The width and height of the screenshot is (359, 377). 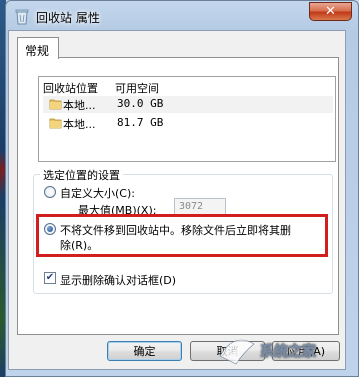 I want to click on column-header-free-space: 可用空间, so click(x=137, y=88).